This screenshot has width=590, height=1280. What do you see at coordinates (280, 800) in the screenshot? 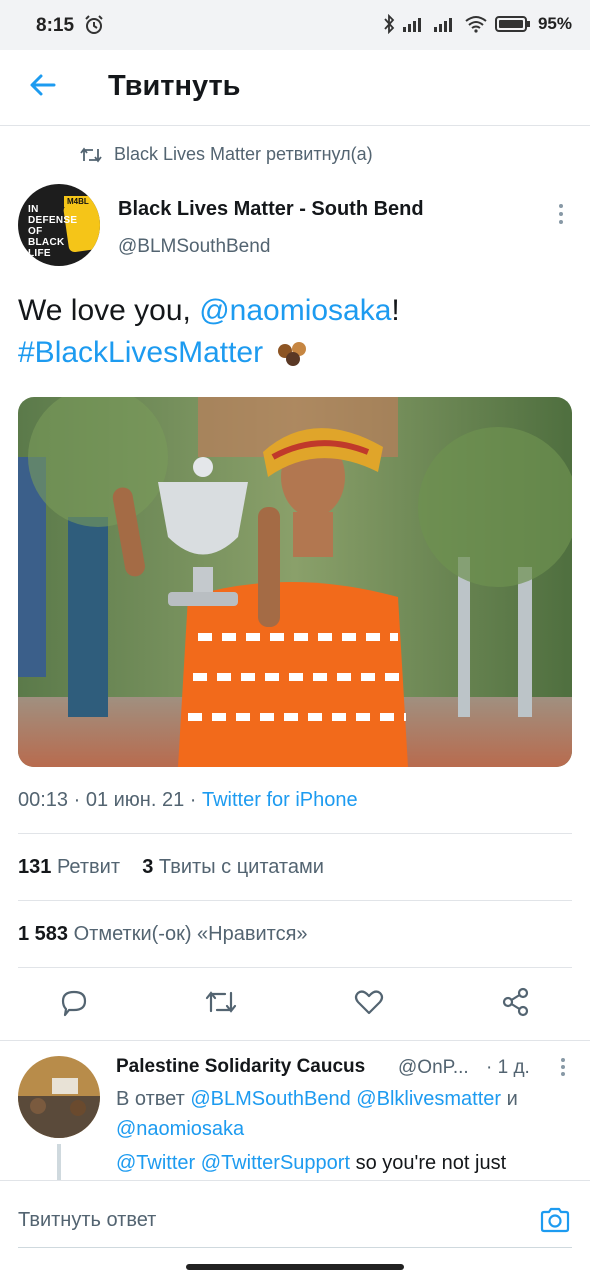
I see `tweet-source-link: Twitter for iPhone` at bounding box center [280, 800].